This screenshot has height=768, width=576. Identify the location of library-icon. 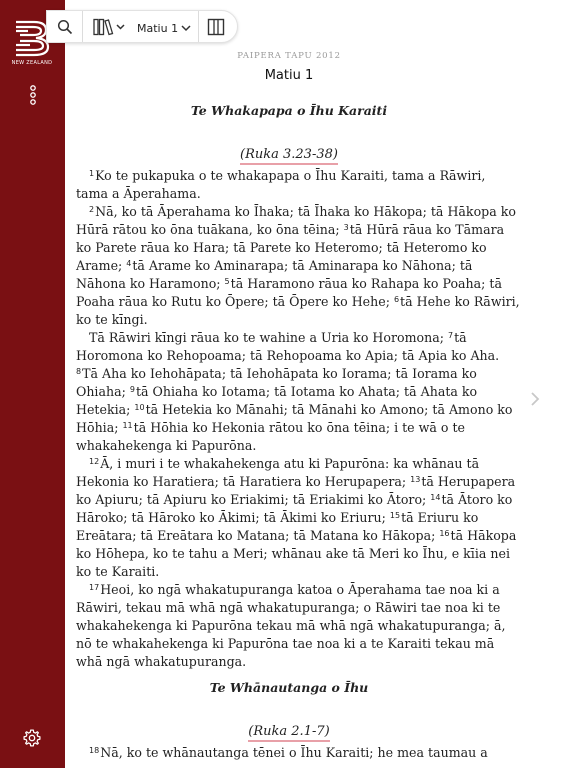
(109, 27).